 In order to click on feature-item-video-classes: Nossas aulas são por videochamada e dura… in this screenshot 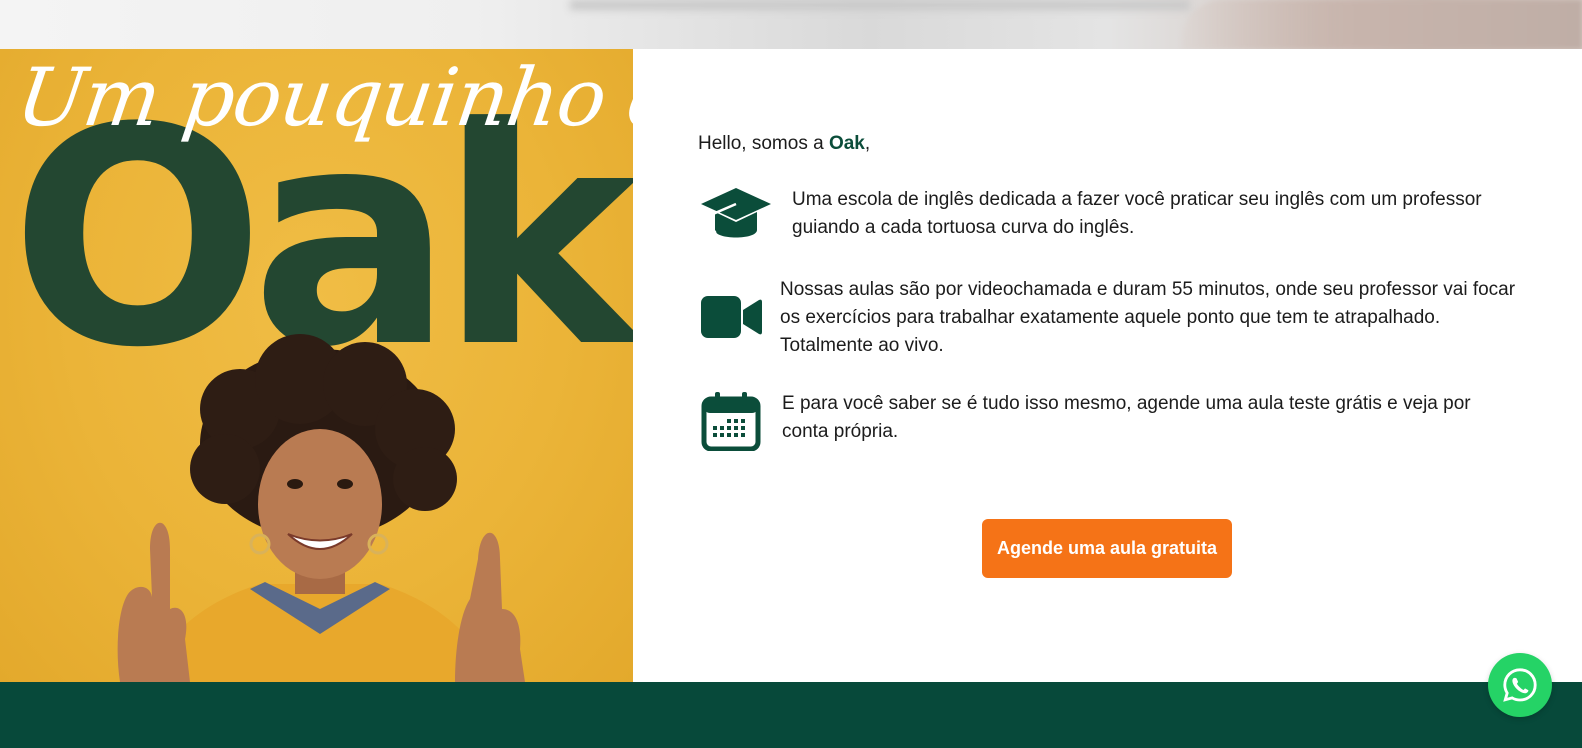, I will do `click(1109, 318)`.